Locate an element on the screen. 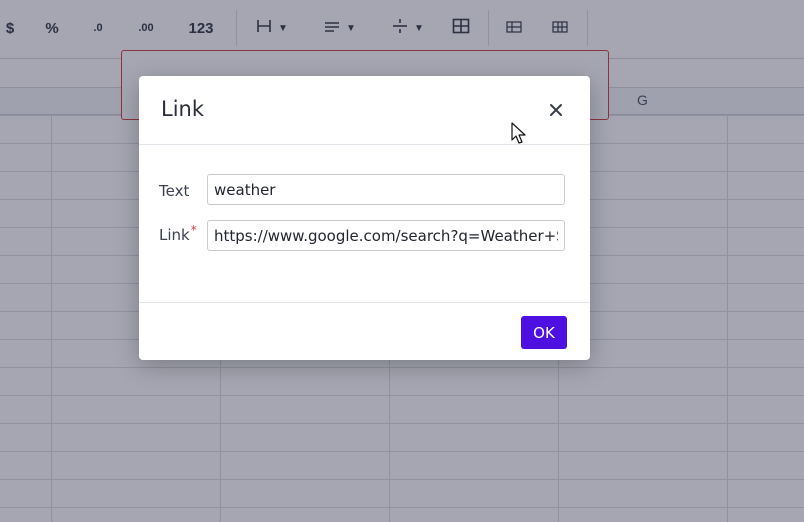 The width and height of the screenshot is (804, 522). mouse-pointer-icon is located at coordinates (519, 136).